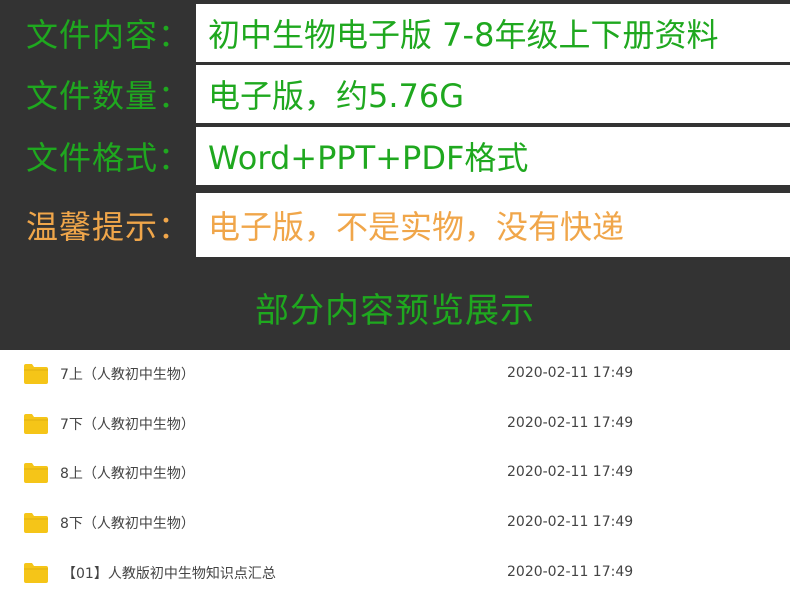 The height and width of the screenshot is (600, 790). I want to click on folder-row: 7下（人教初中生物） 2020-02-11 17:49, so click(395, 425).